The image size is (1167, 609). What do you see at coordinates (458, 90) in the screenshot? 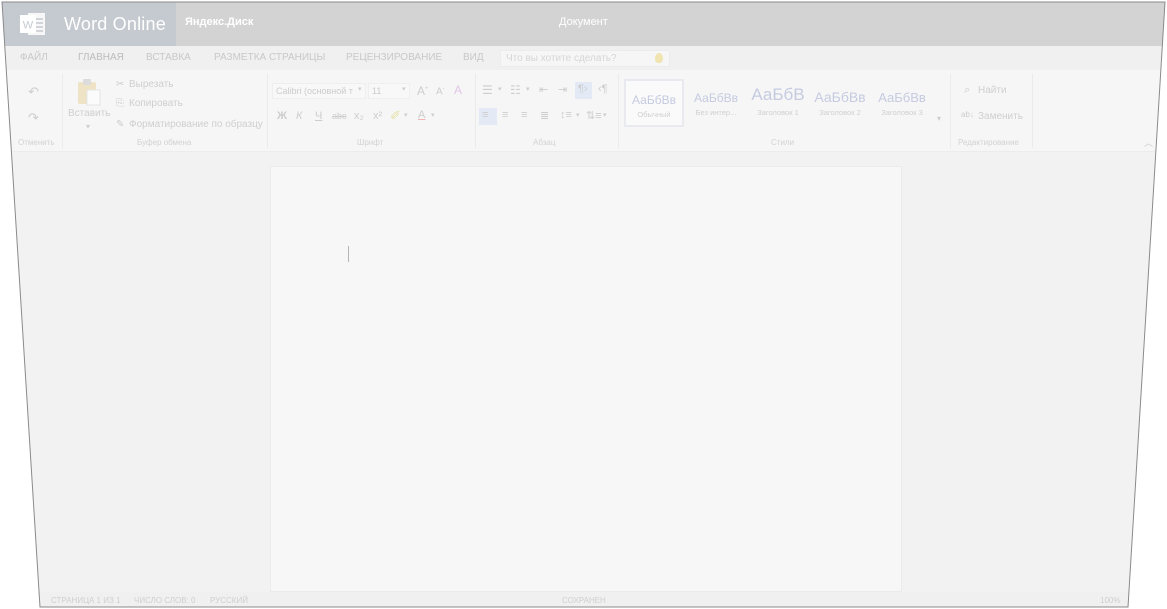
I see `clear-formatting-icon: A` at bounding box center [458, 90].